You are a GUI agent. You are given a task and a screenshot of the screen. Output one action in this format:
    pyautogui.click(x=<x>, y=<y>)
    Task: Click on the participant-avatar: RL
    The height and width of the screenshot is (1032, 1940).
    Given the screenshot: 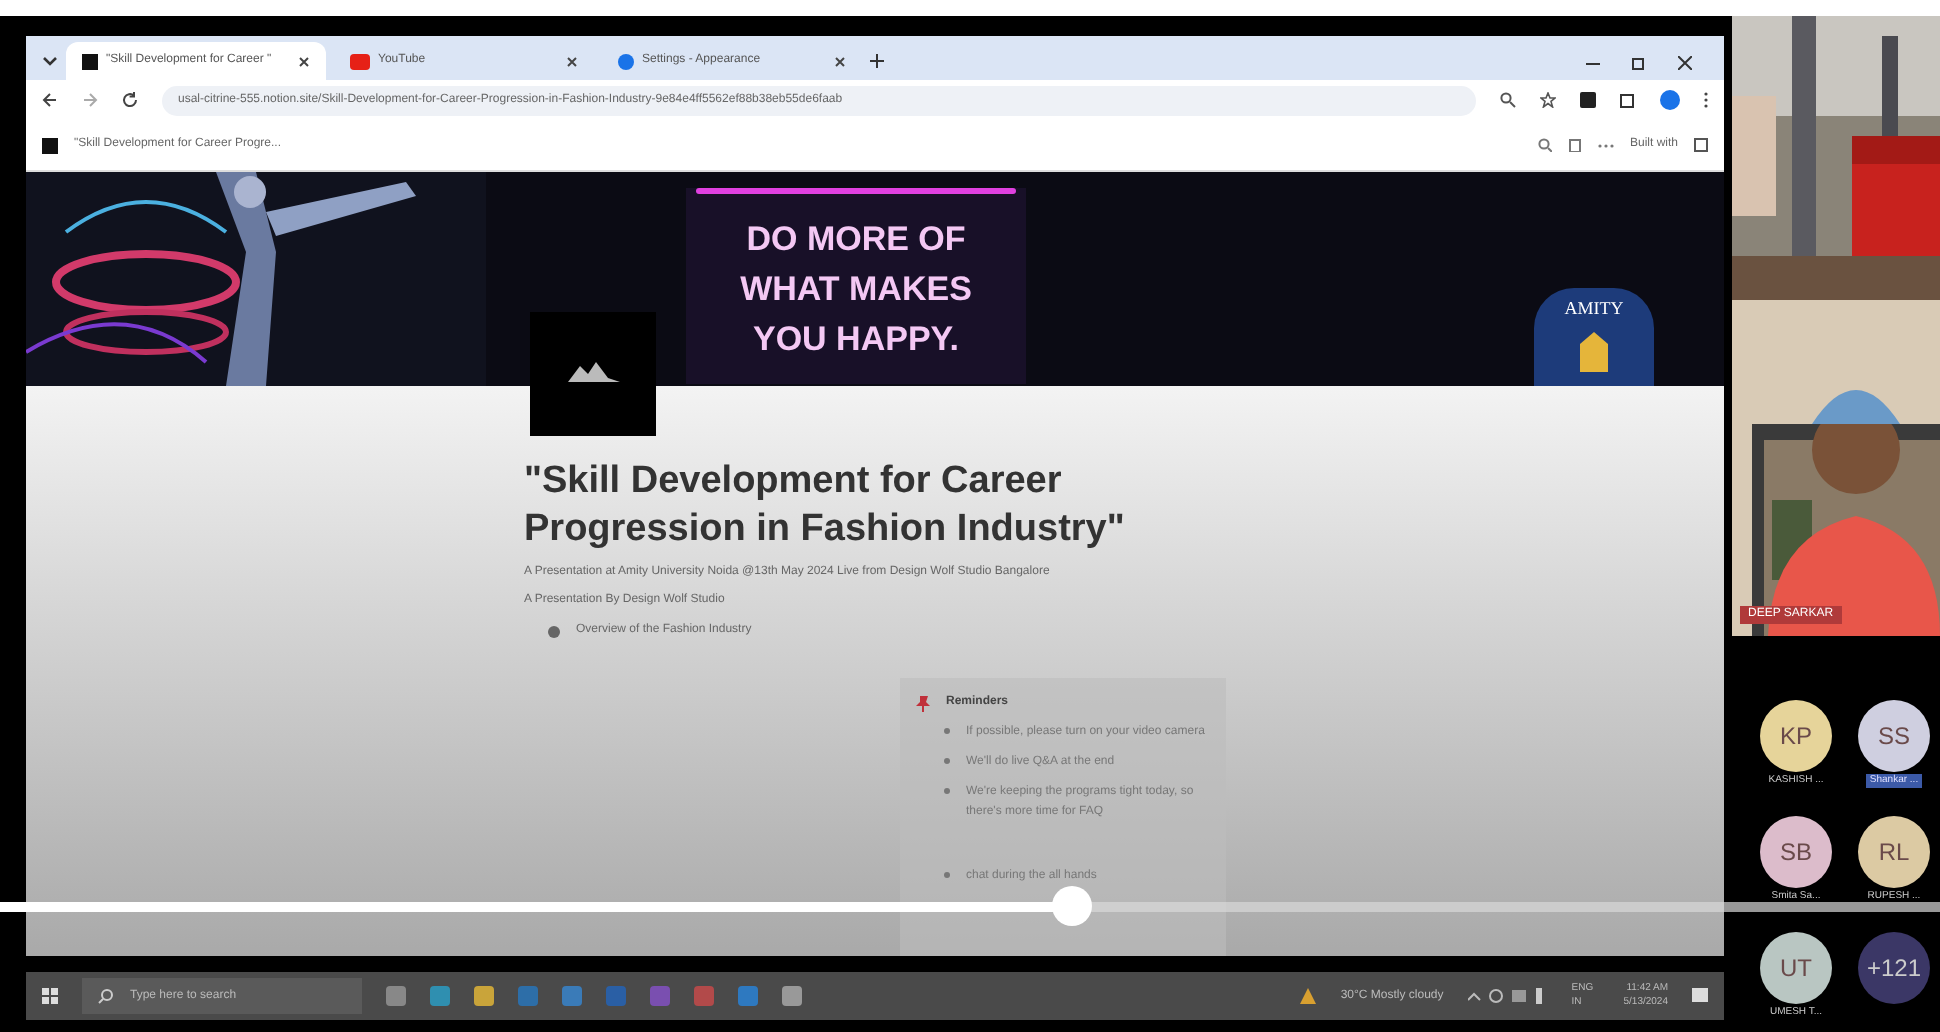 What is the action you would take?
    pyautogui.click(x=1894, y=852)
    